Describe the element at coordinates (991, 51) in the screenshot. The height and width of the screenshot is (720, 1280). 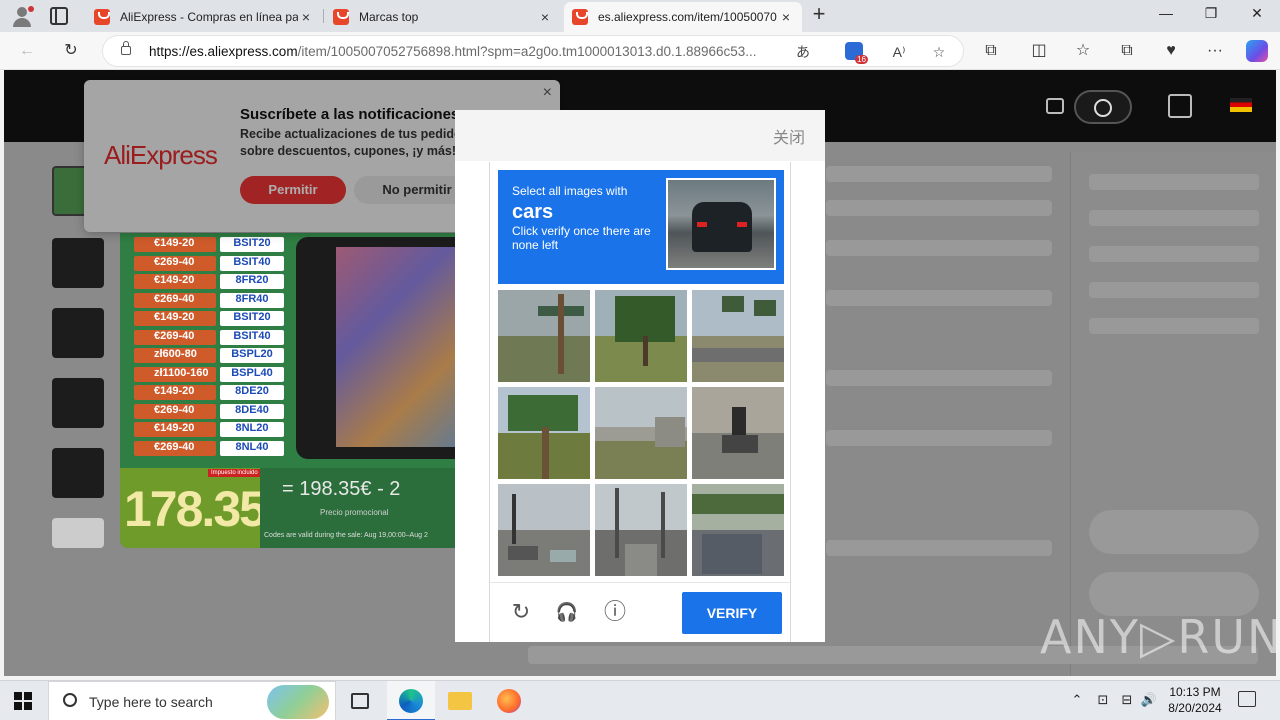
I see `extensions-icon: ⧉` at that location.